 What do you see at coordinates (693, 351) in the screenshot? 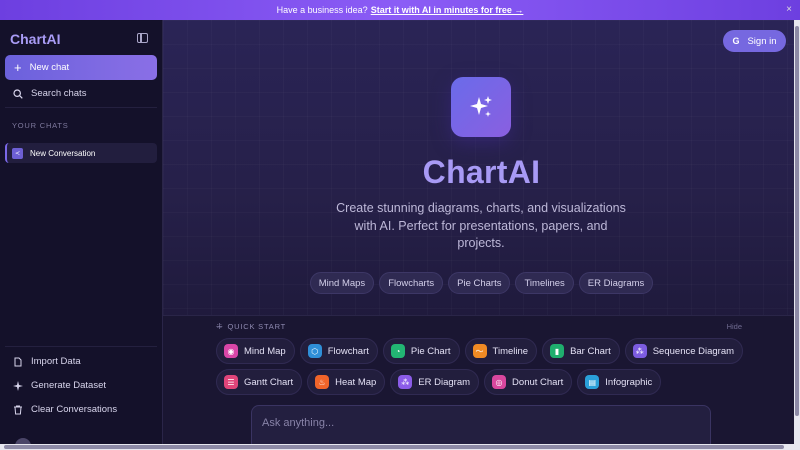
I see `chip-label: Sequence Diagram` at bounding box center [693, 351].